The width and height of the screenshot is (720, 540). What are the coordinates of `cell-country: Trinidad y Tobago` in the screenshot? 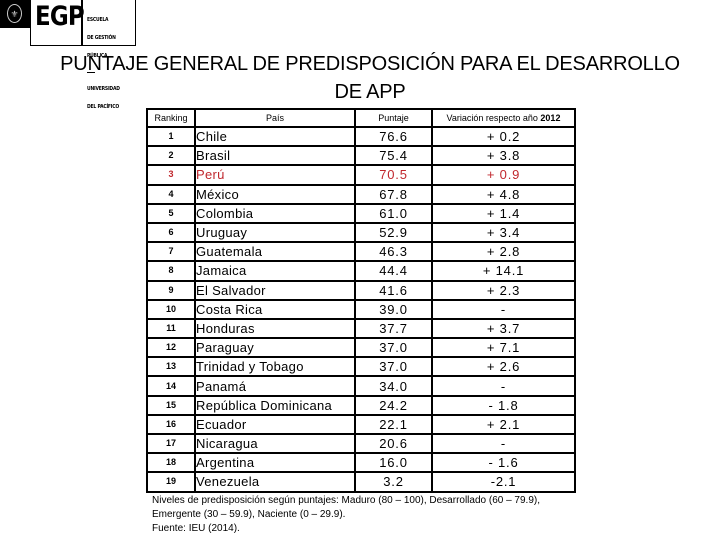 It's located at (275, 367).